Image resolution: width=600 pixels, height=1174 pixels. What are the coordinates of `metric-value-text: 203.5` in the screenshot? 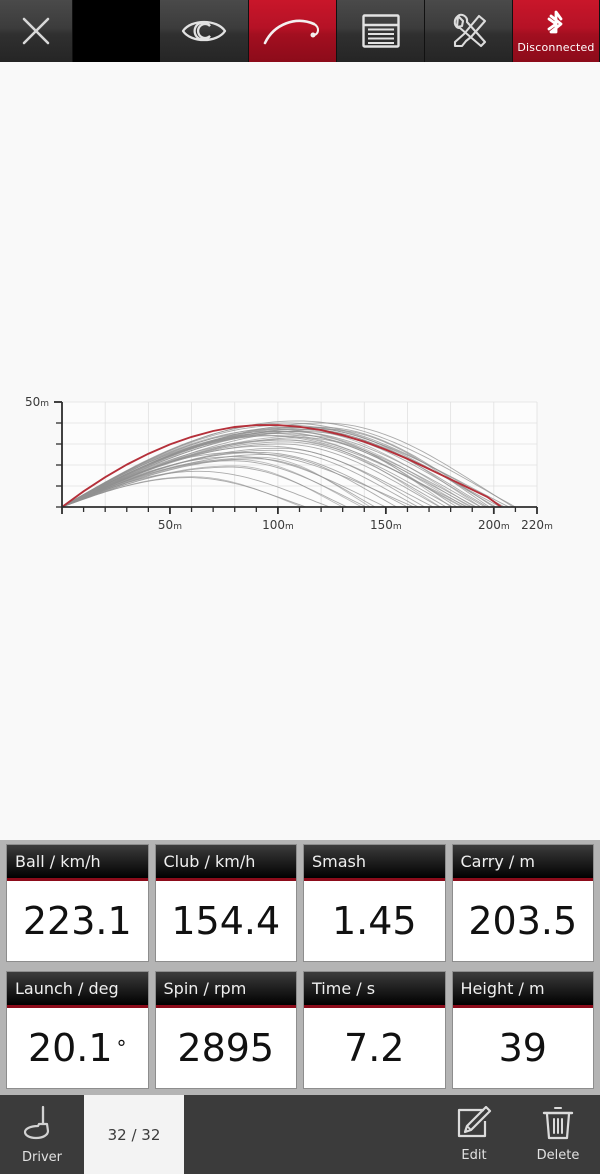 It's located at (523, 921).